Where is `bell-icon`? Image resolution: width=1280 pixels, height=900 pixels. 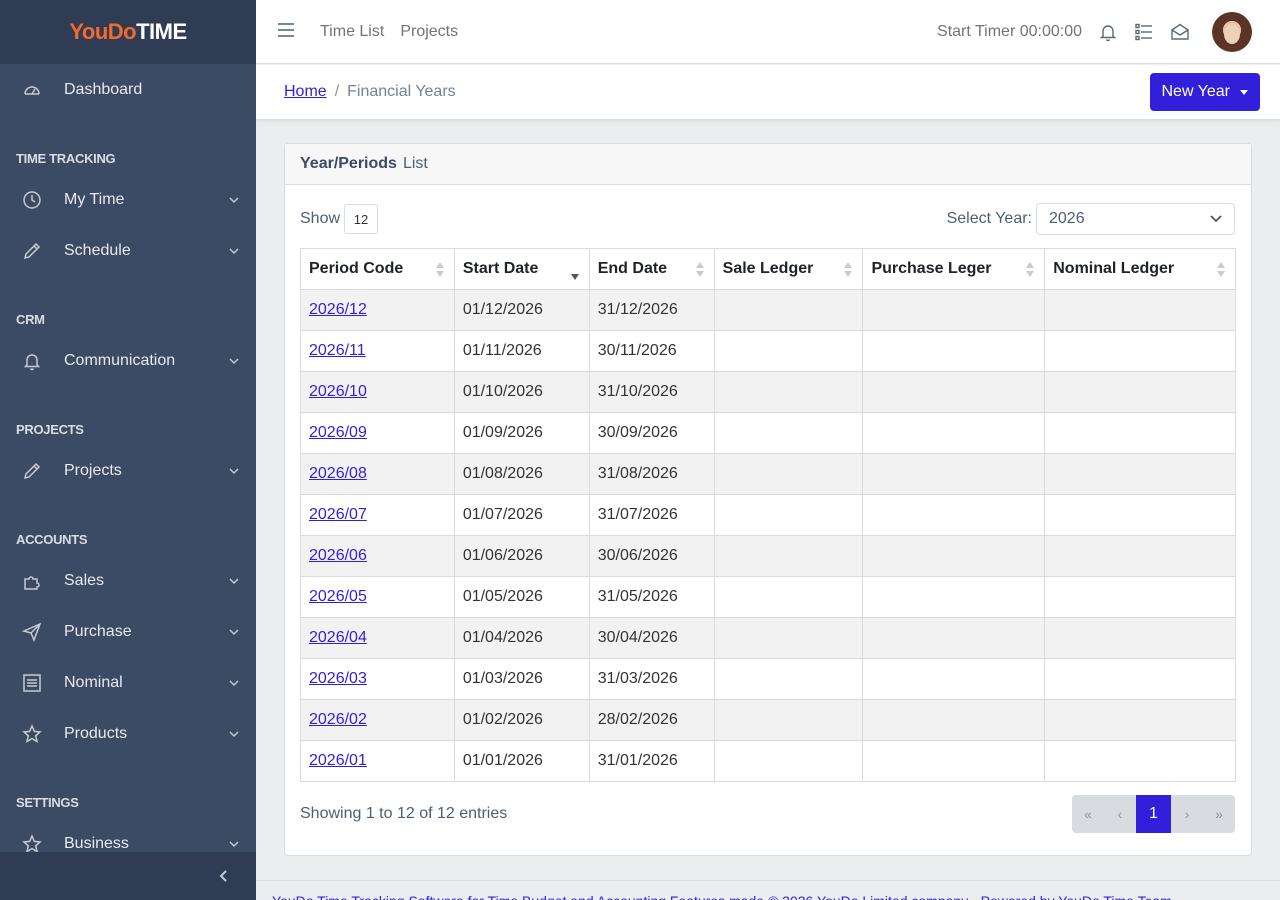
bell-icon is located at coordinates (1108, 32).